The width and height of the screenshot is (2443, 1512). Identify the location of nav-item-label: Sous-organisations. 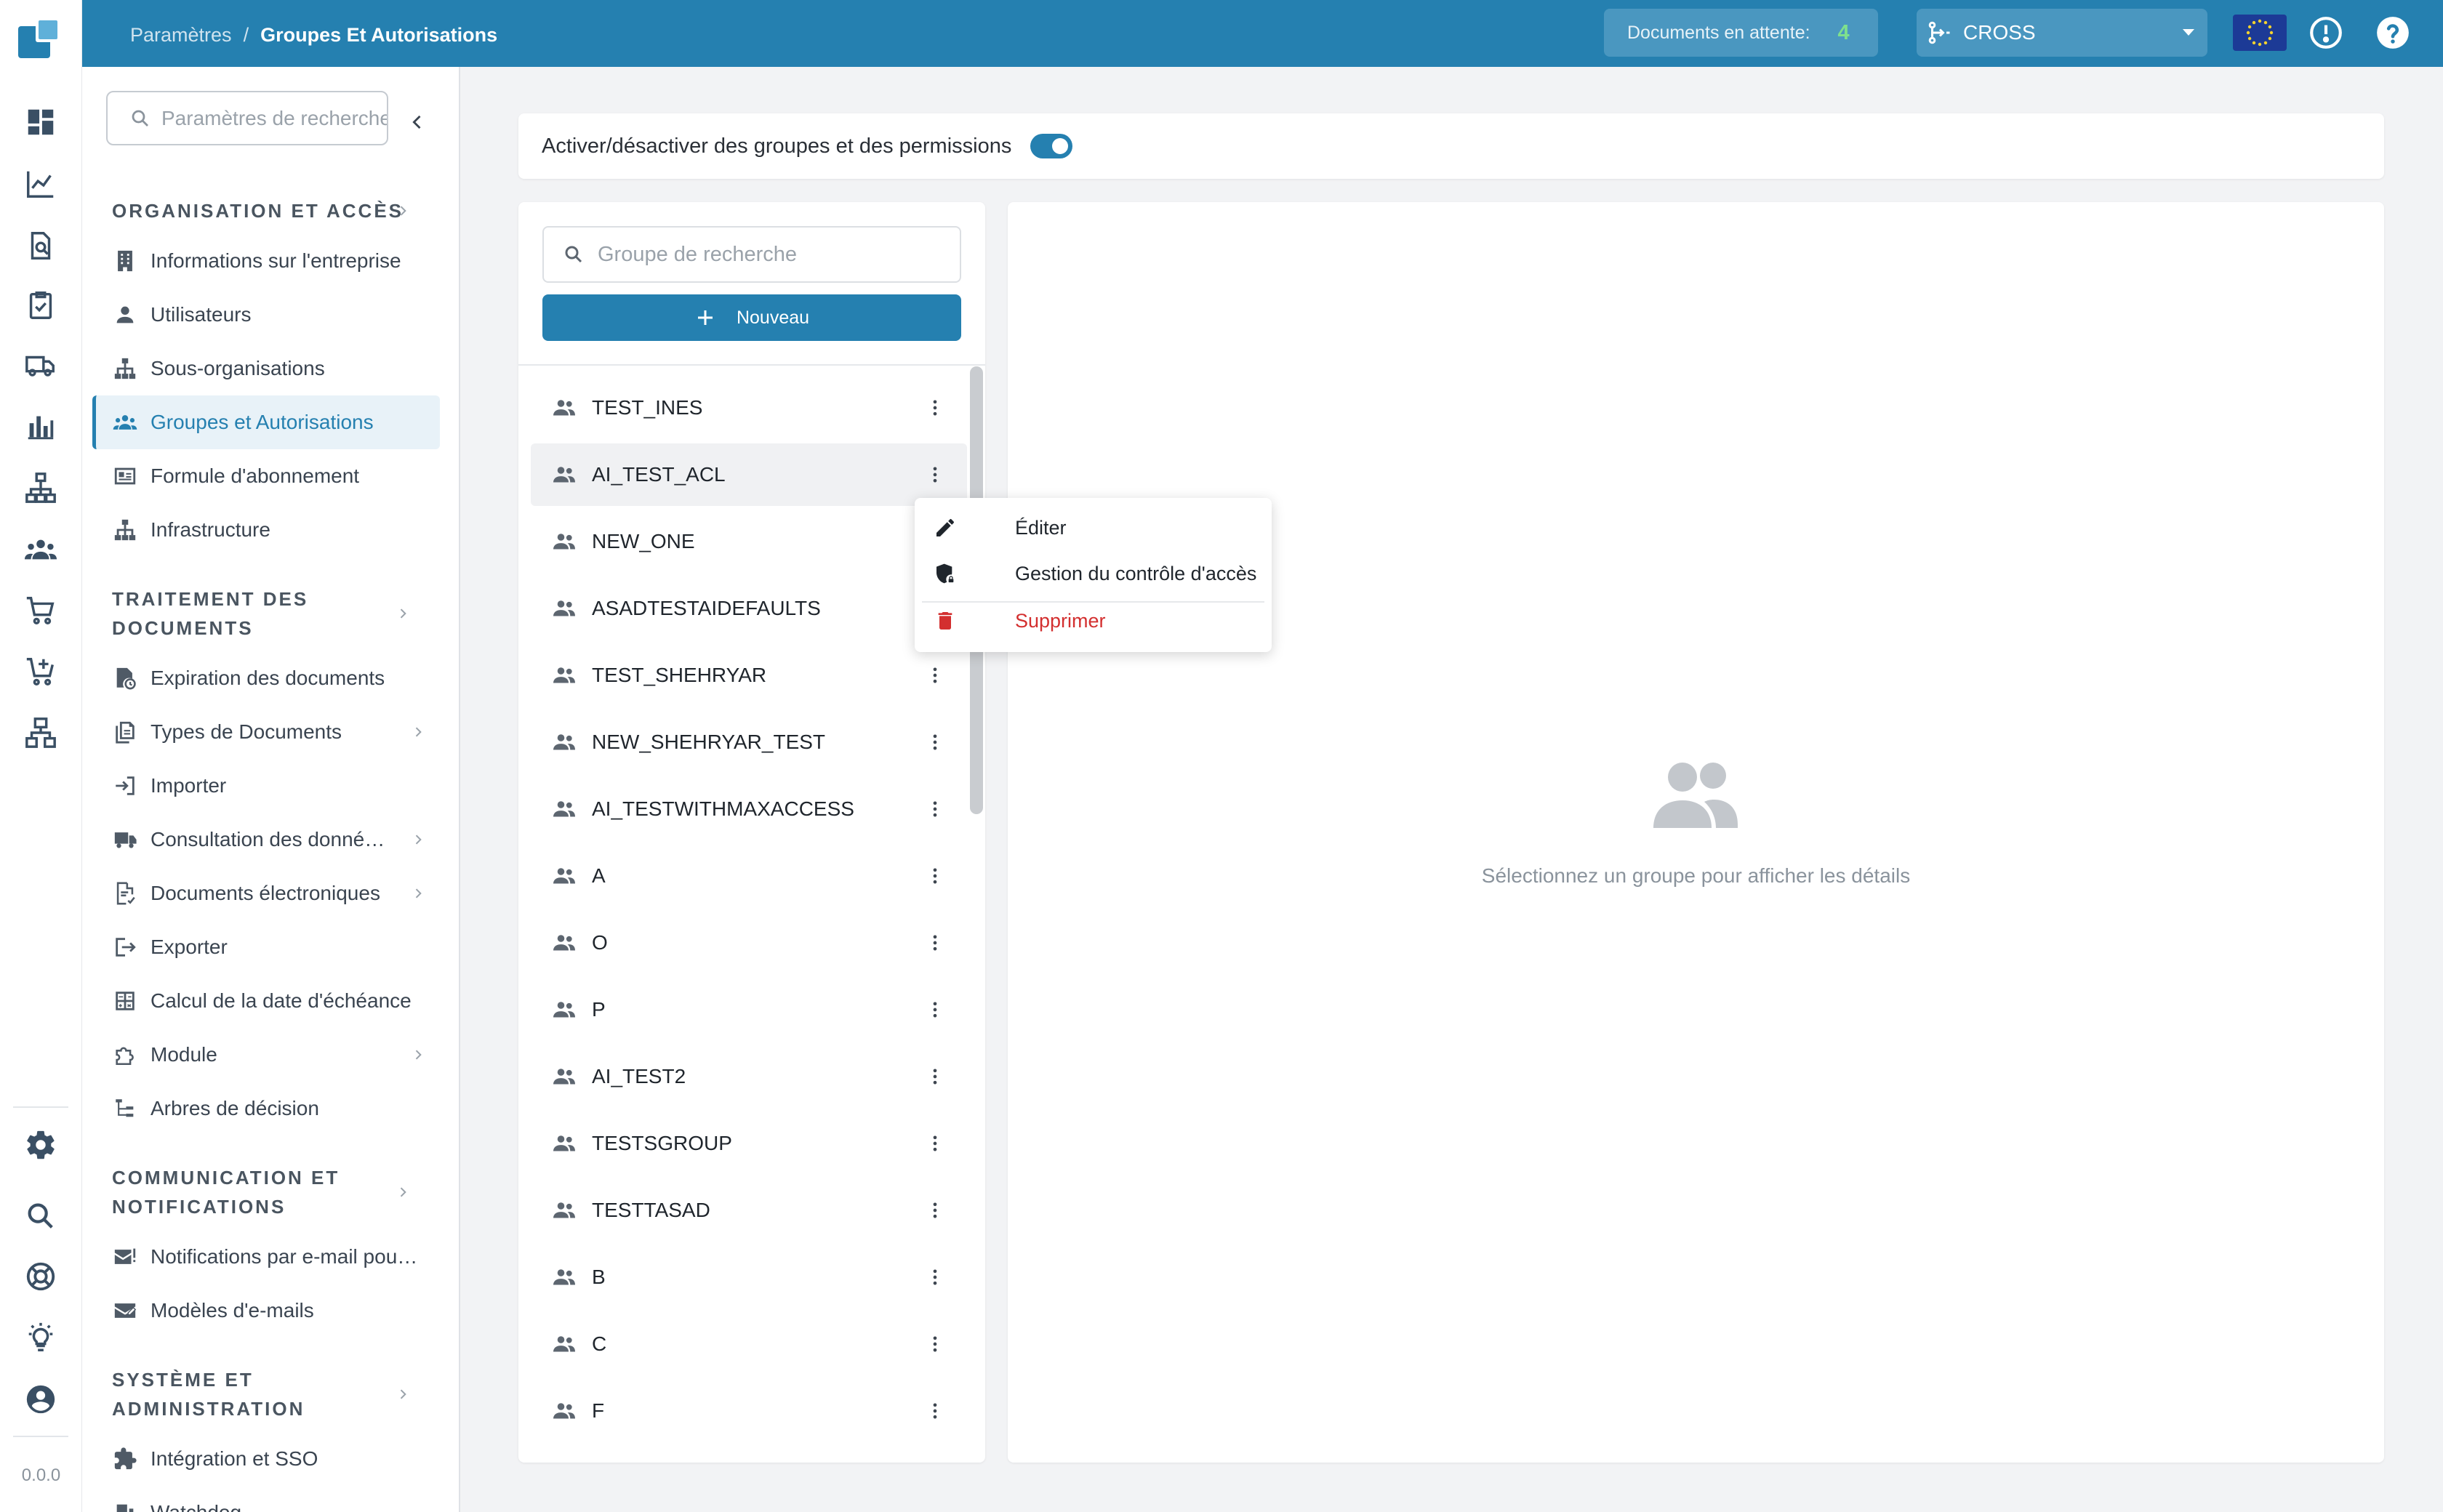
(238, 368).